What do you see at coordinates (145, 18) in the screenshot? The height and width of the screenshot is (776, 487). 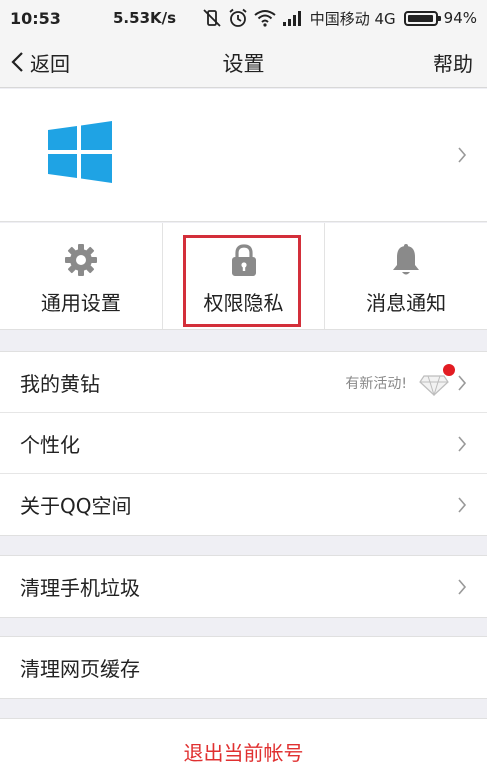 I see `status-net-speed: 5.53K/s` at bounding box center [145, 18].